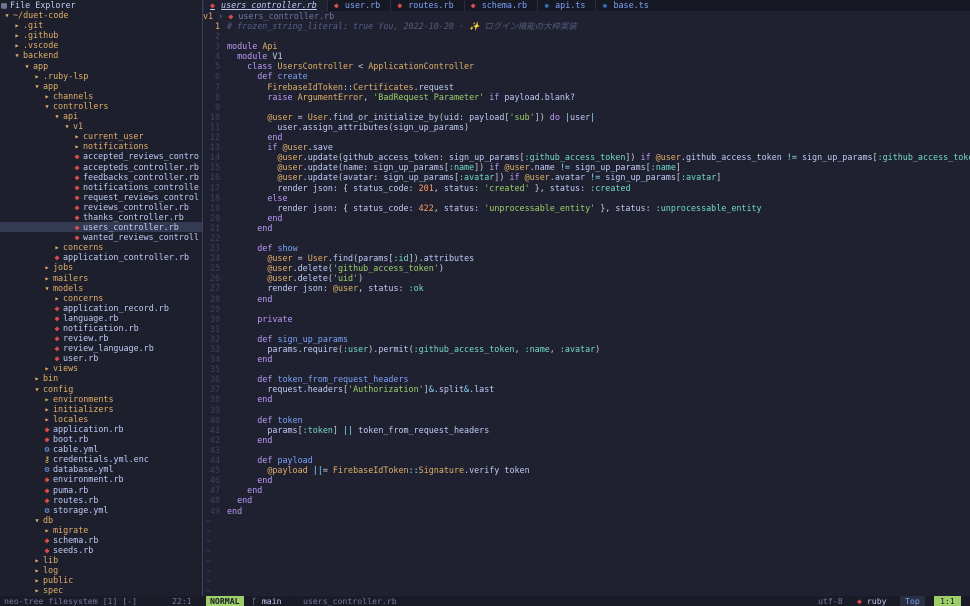 The width and height of the screenshot is (970, 606). Describe the element at coordinates (101, 15) in the screenshot. I see `tree-folder: ▾ ~/duet-code` at that location.